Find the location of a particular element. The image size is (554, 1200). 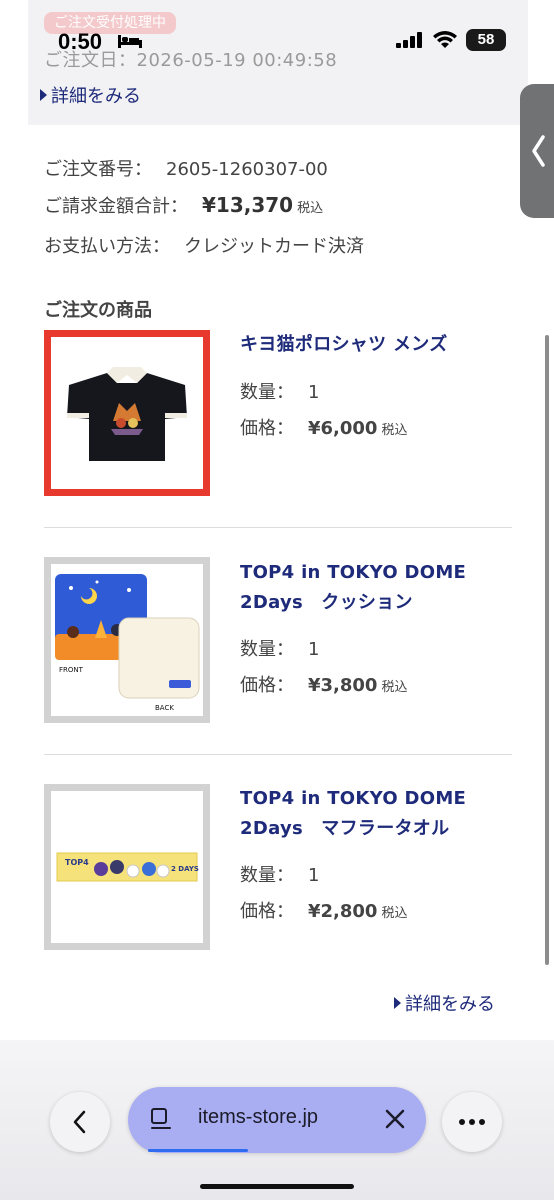

cushion-front-label: FRONT is located at coordinates (71, 670).